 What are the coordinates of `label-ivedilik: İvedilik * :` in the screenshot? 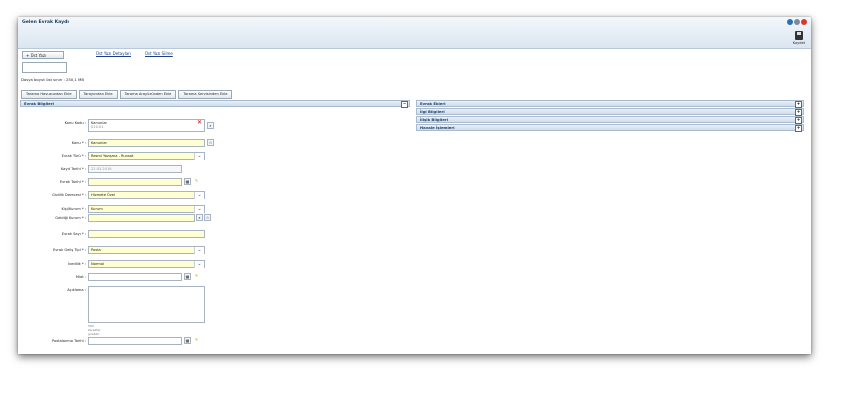 It's located at (76, 264).